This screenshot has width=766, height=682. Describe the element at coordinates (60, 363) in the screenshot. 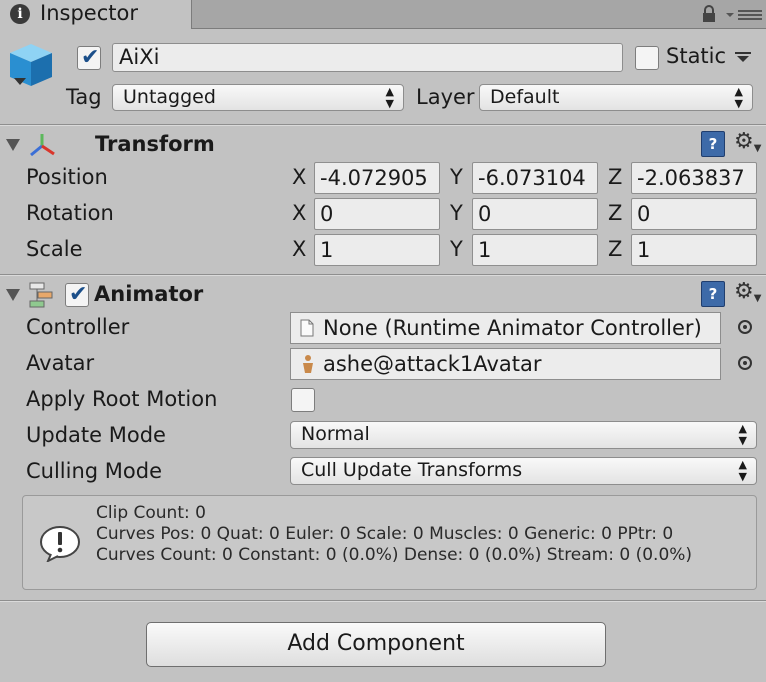

I see `avatar-label: Avatar` at that location.